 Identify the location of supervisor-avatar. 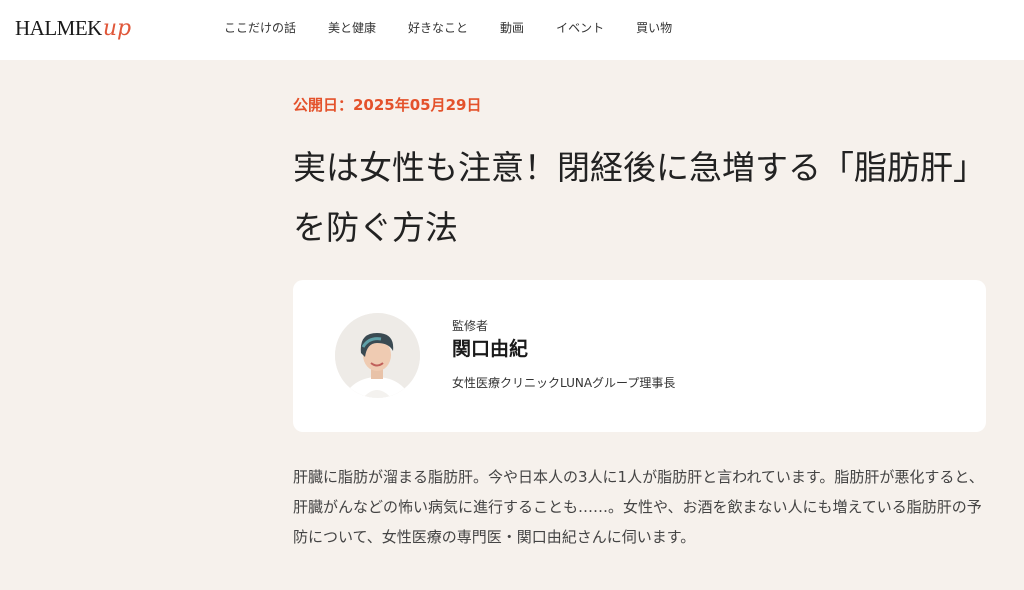
(377, 355).